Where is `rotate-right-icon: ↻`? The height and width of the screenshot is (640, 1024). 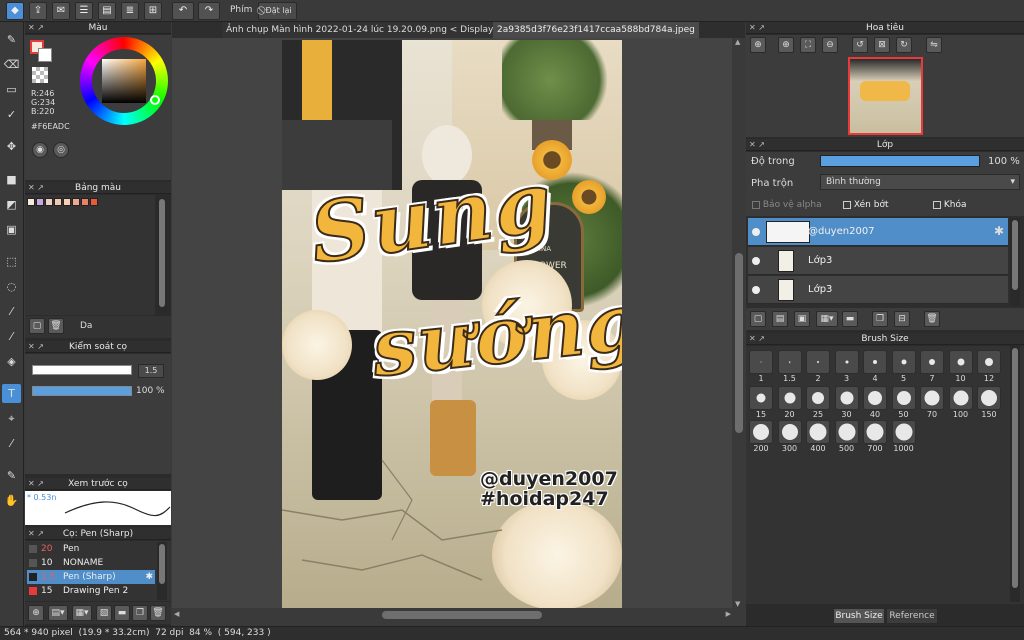 rotate-right-icon: ↻ is located at coordinates (904, 45).